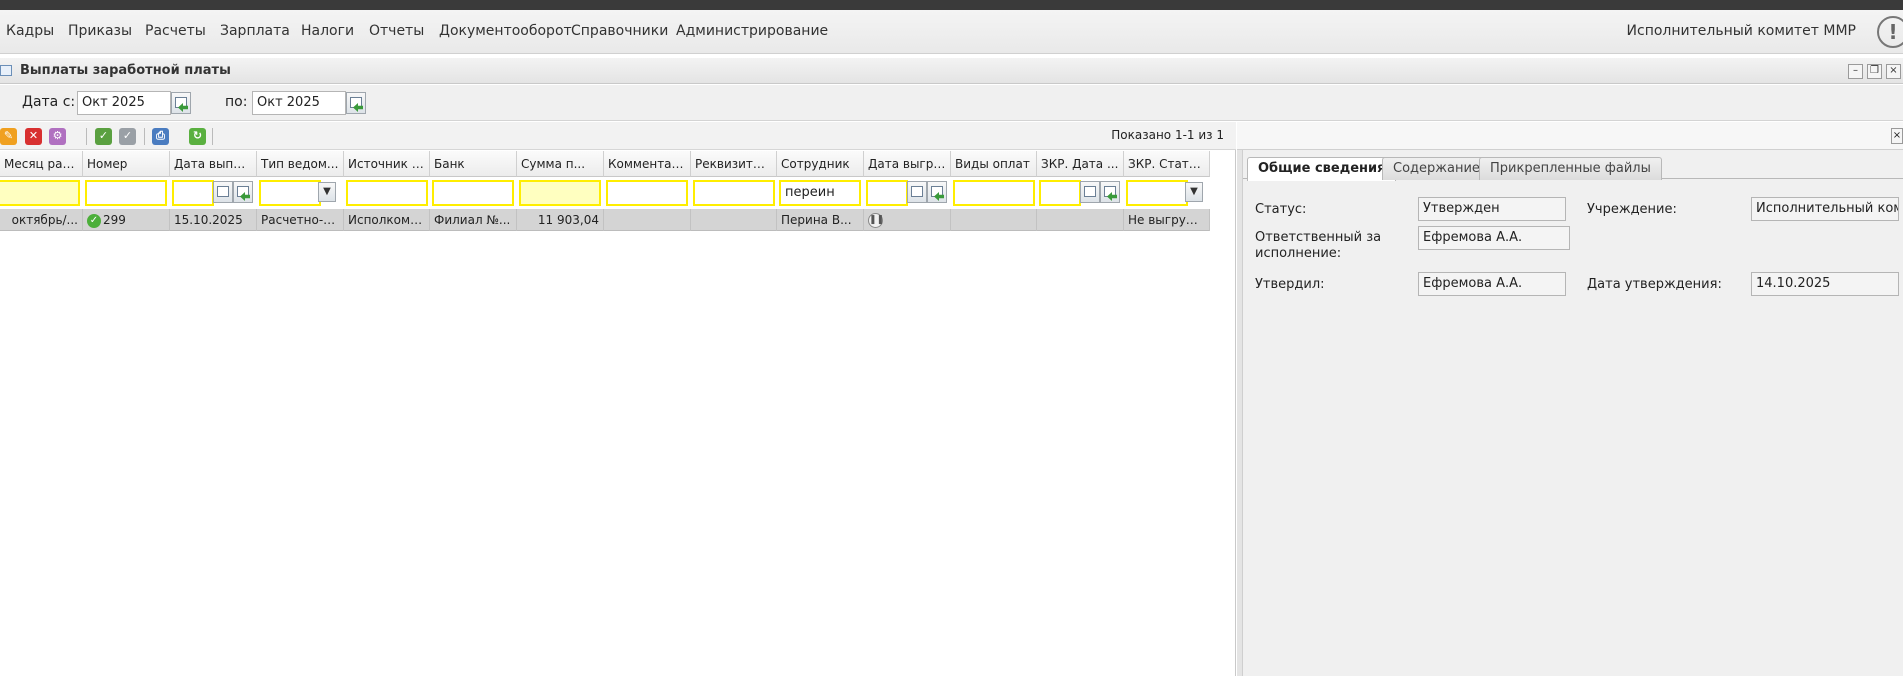 The image size is (1903, 676). Describe the element at coordinates (6, 70) in the screenshot. I see `panel-icon` at that location.